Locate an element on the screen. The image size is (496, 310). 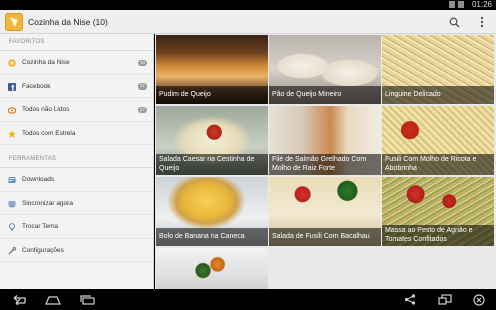
unread-count-badge: 27 is located at coordinates (142, 109).